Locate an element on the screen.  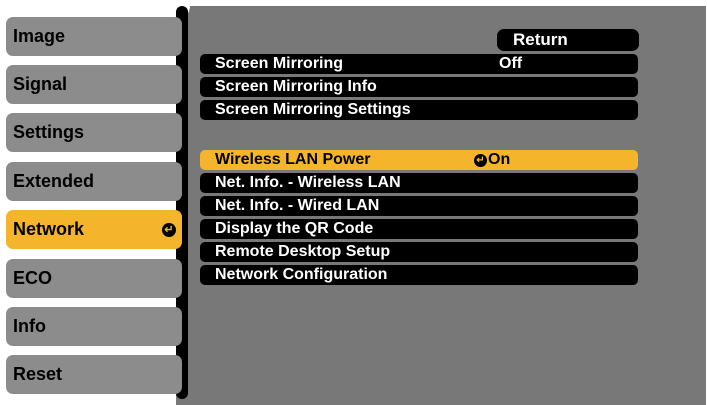
menu-item-value: On is located at coordinates (499, 159).